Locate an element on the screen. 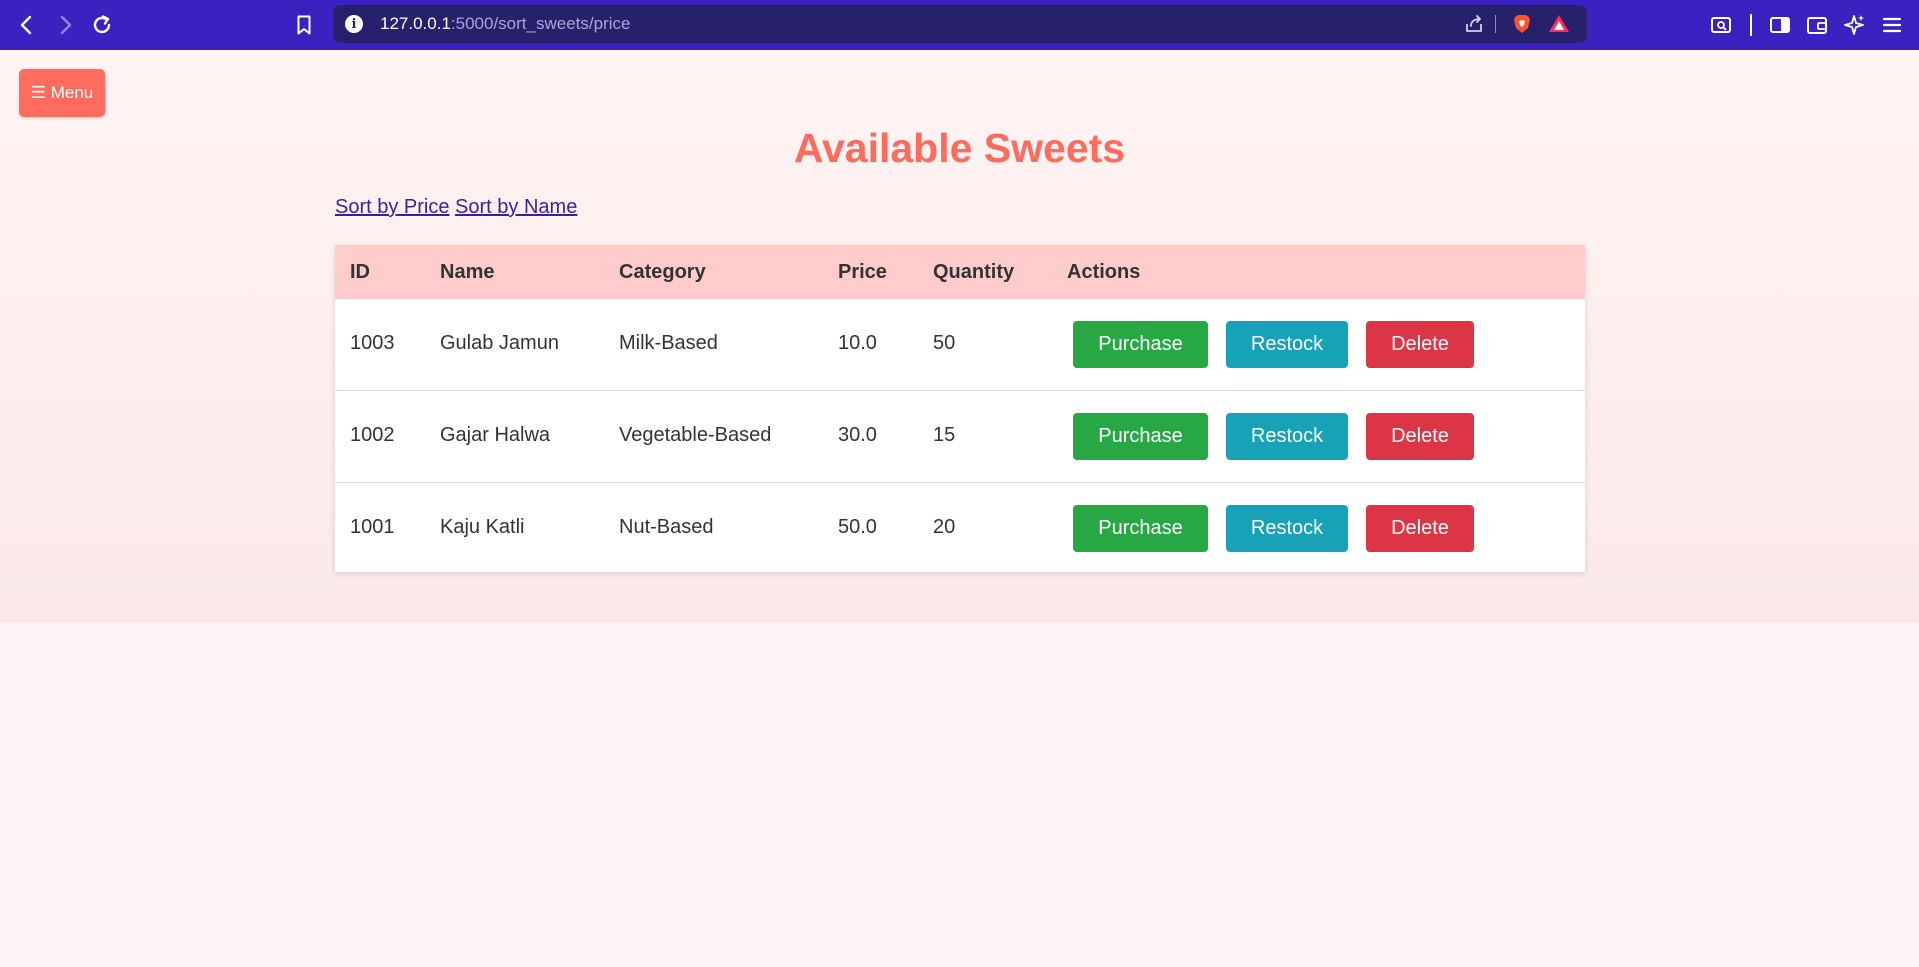 Image resolution: width=1919 pixels, height=967 pixels. header-id: ID is located at coordinates (360, 272).